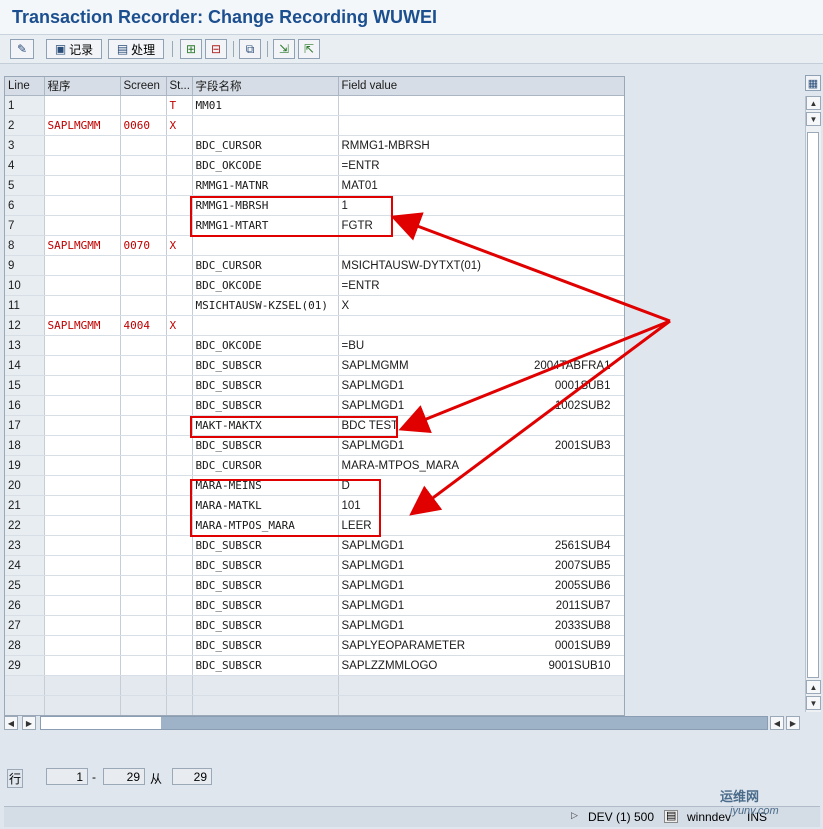  I want to click on annotation-arrows, so click(530, 364).